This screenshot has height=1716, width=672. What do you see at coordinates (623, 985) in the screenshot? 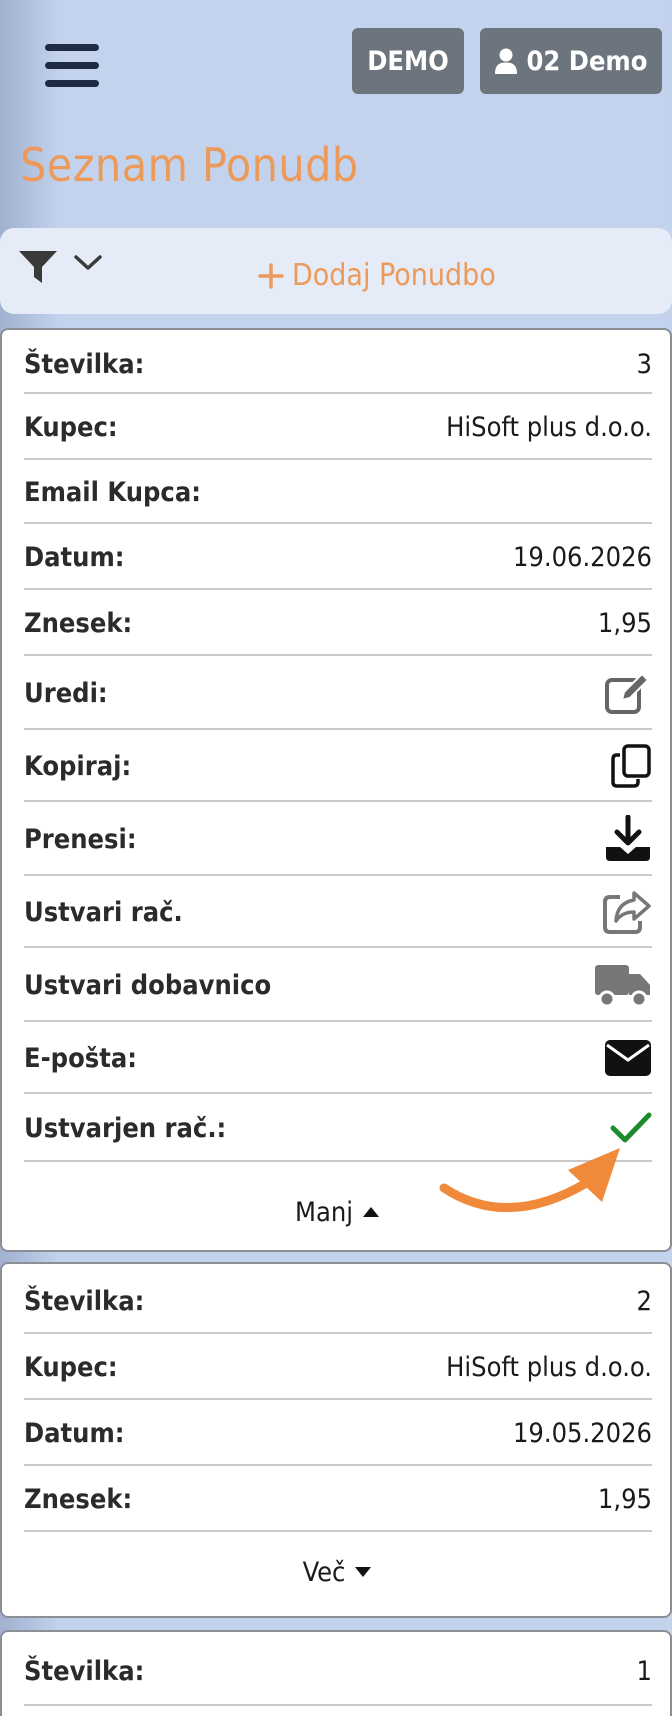
I see `truck-icon` at bounding box center [623, 985].